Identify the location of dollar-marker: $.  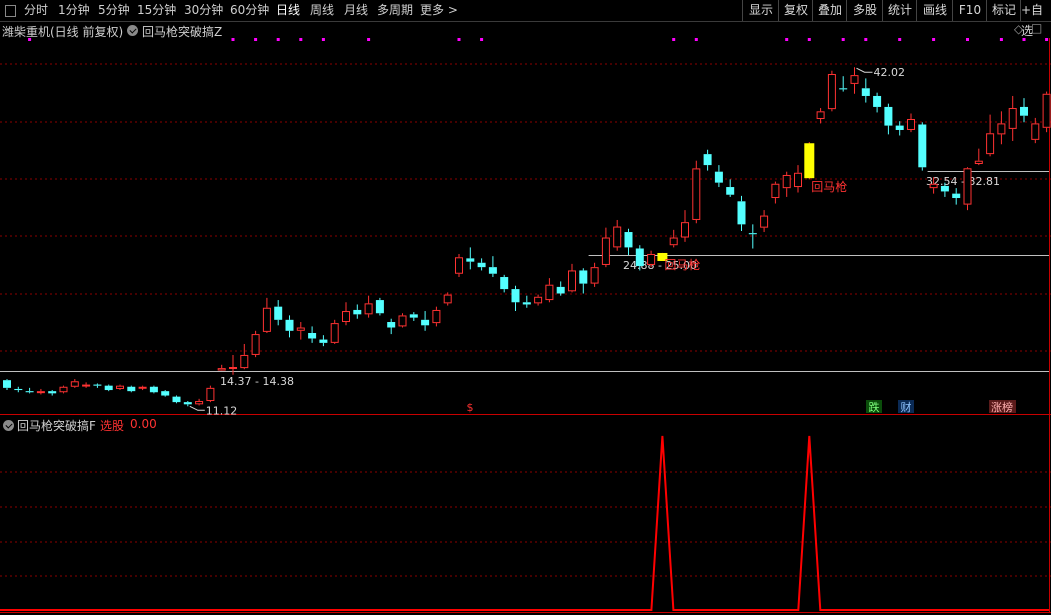
(470, 407).